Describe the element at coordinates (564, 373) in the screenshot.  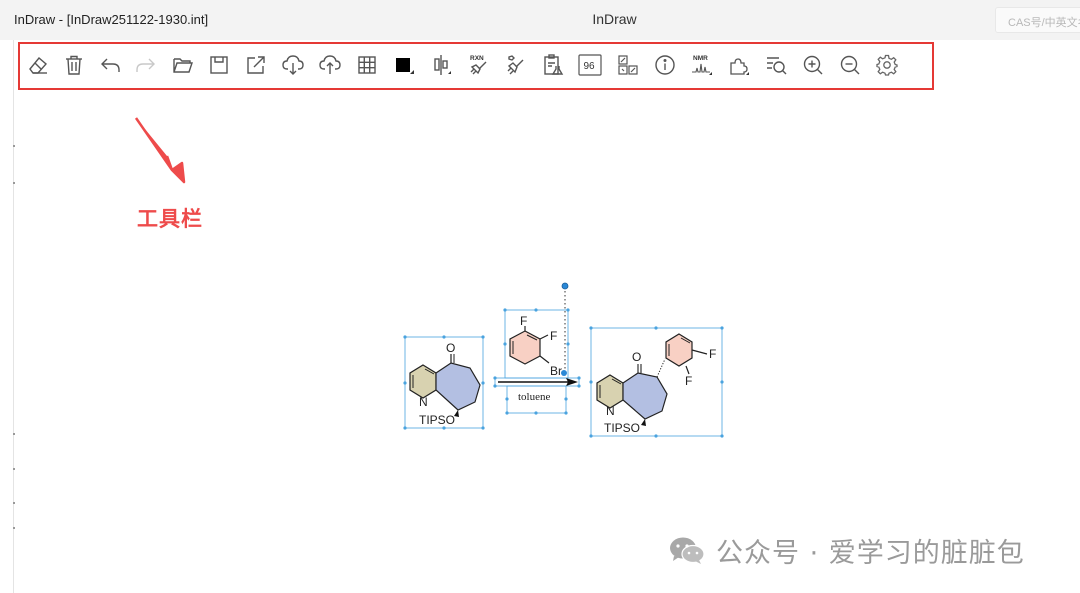
I see `arrow-head-handle` at that location.